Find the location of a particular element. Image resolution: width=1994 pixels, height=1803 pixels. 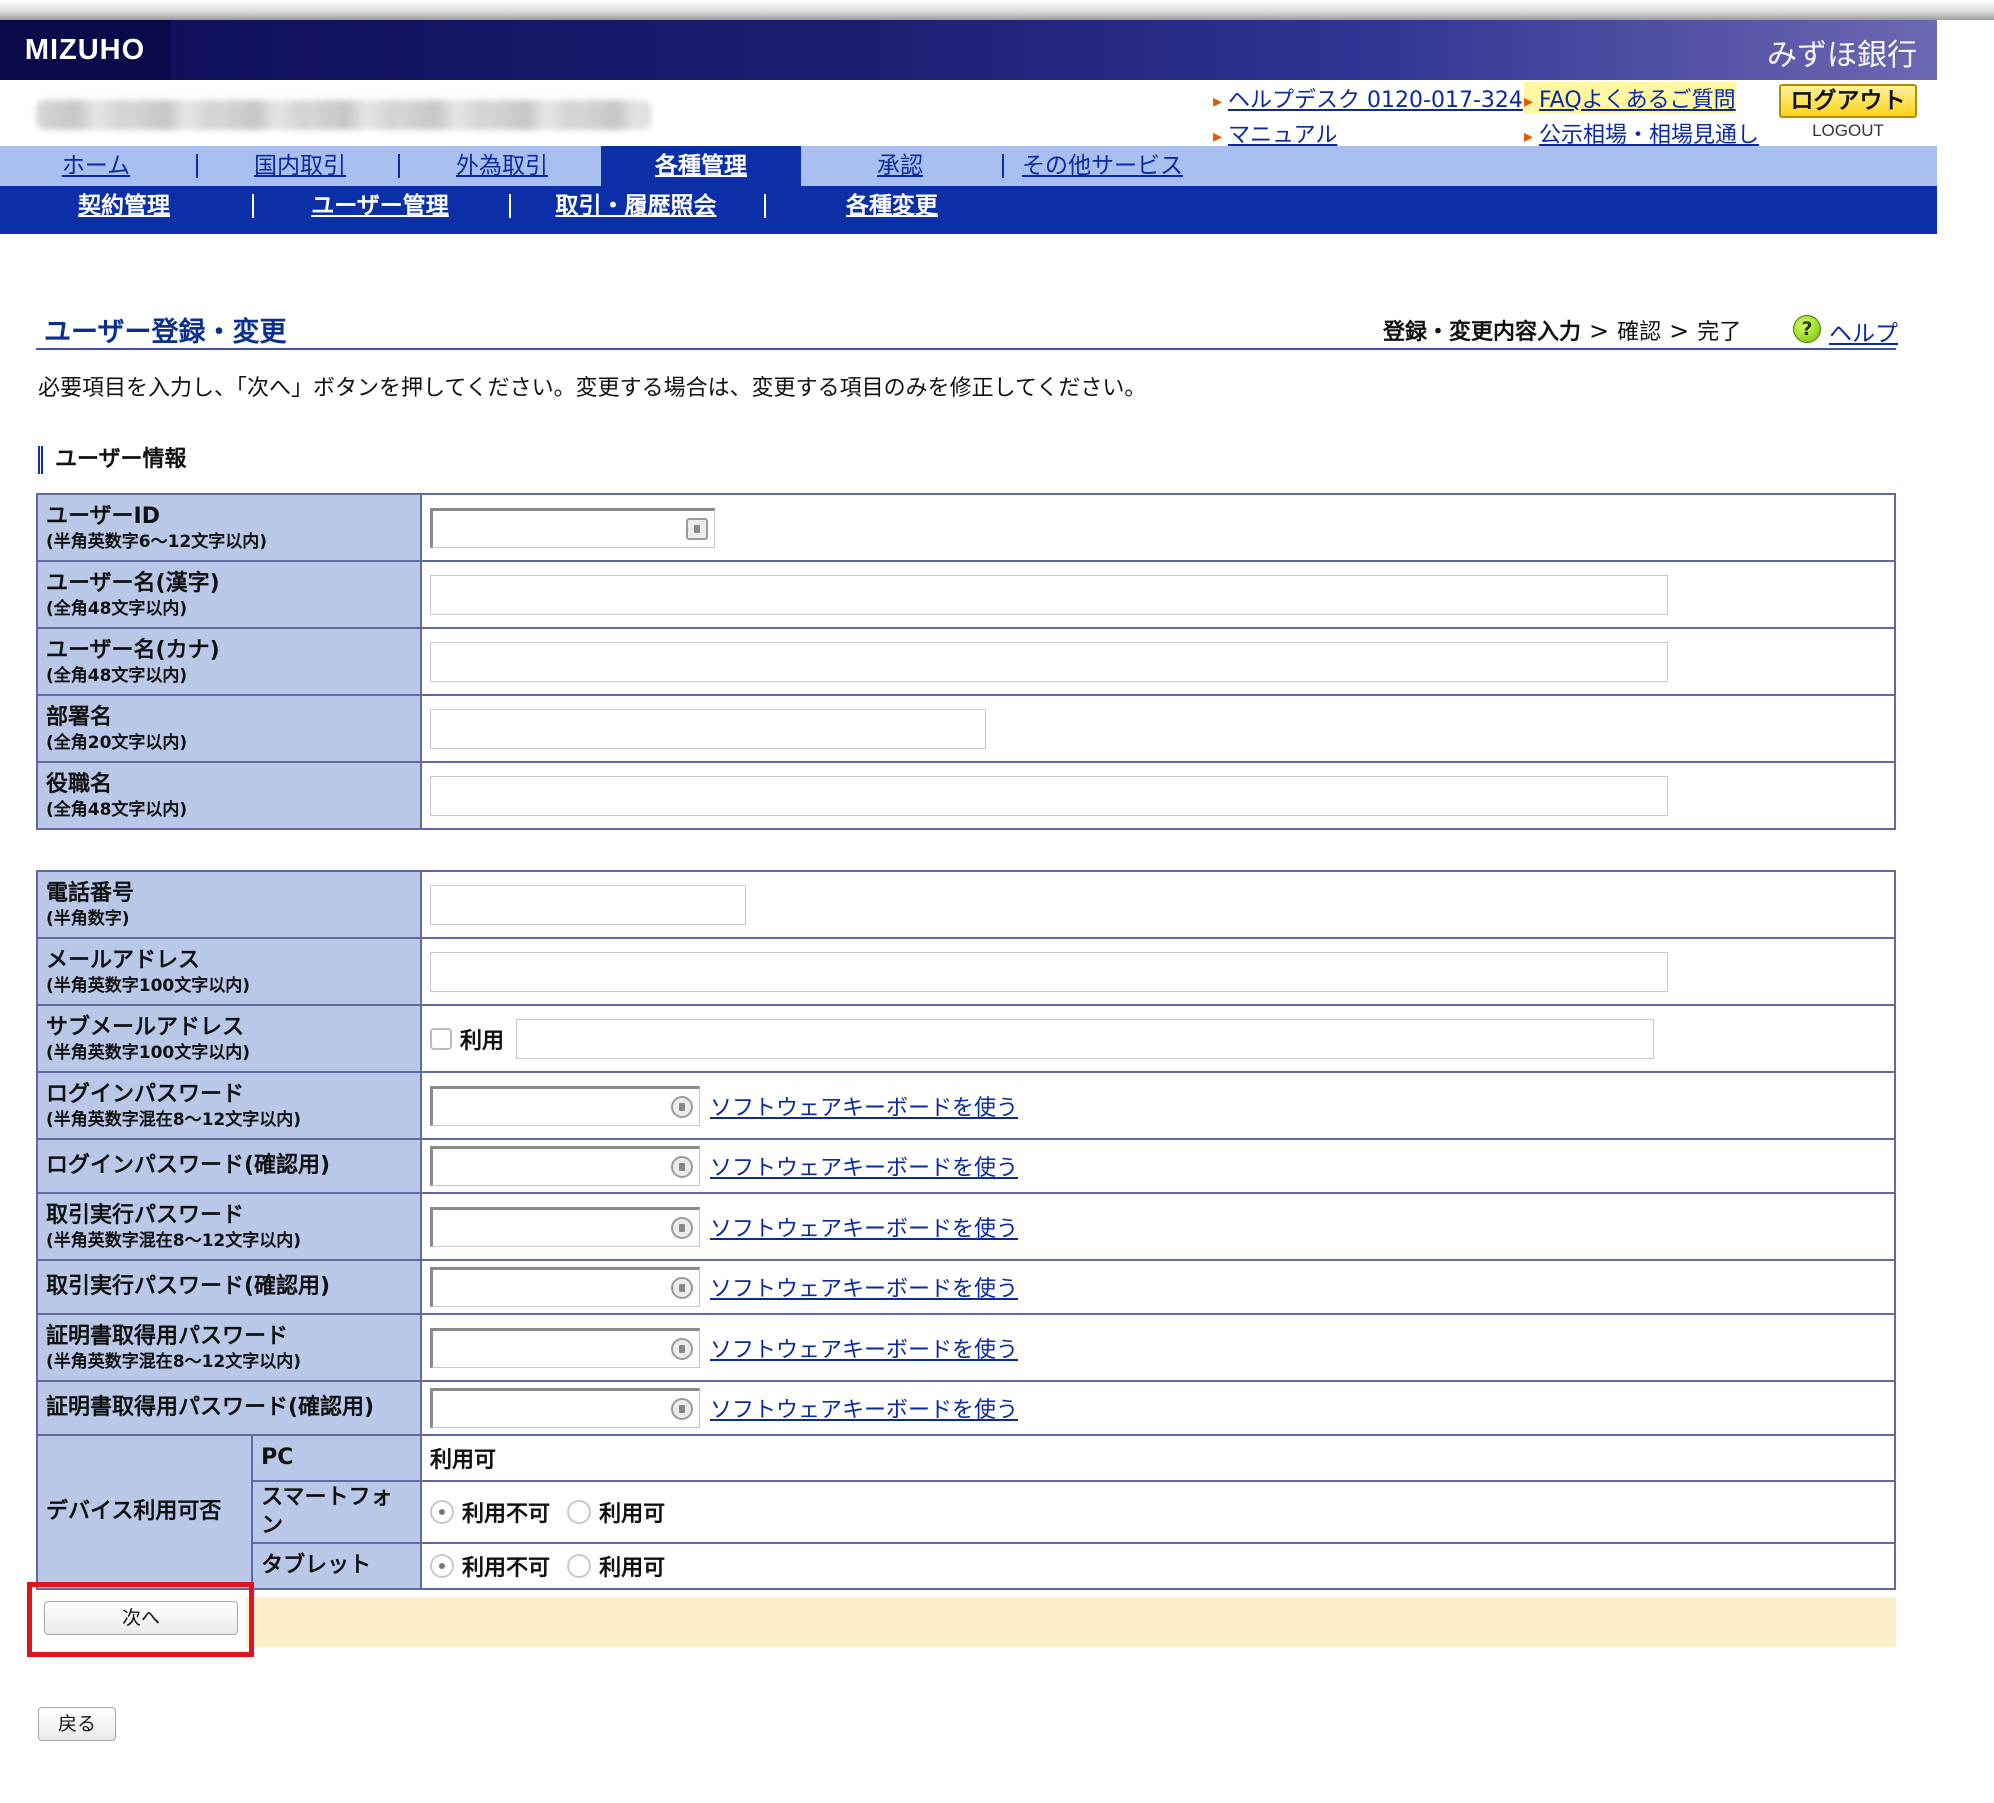

field-label: ログインパスワード(確認用) is located at coordinates (229, 1166).